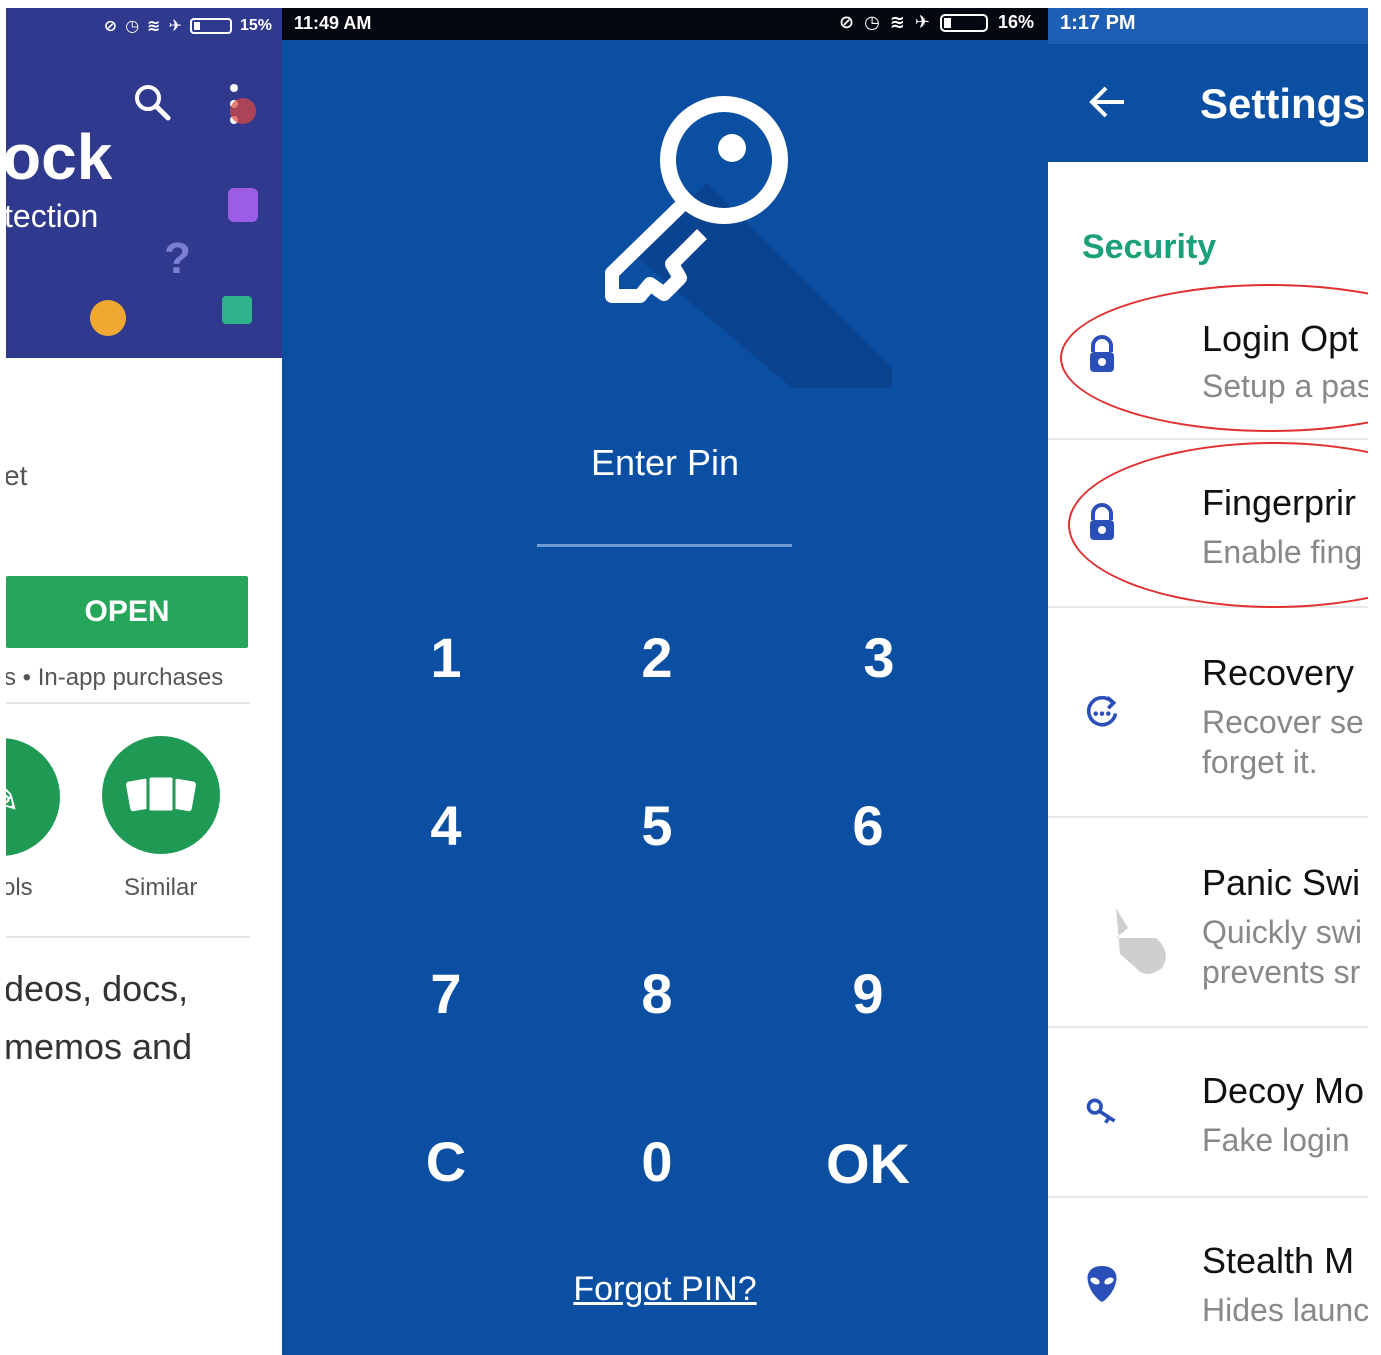  What do you see at coordinates (52, 216) in the screenshot?
I see `app-subtitle: tection` at bounding box center [52, 216].